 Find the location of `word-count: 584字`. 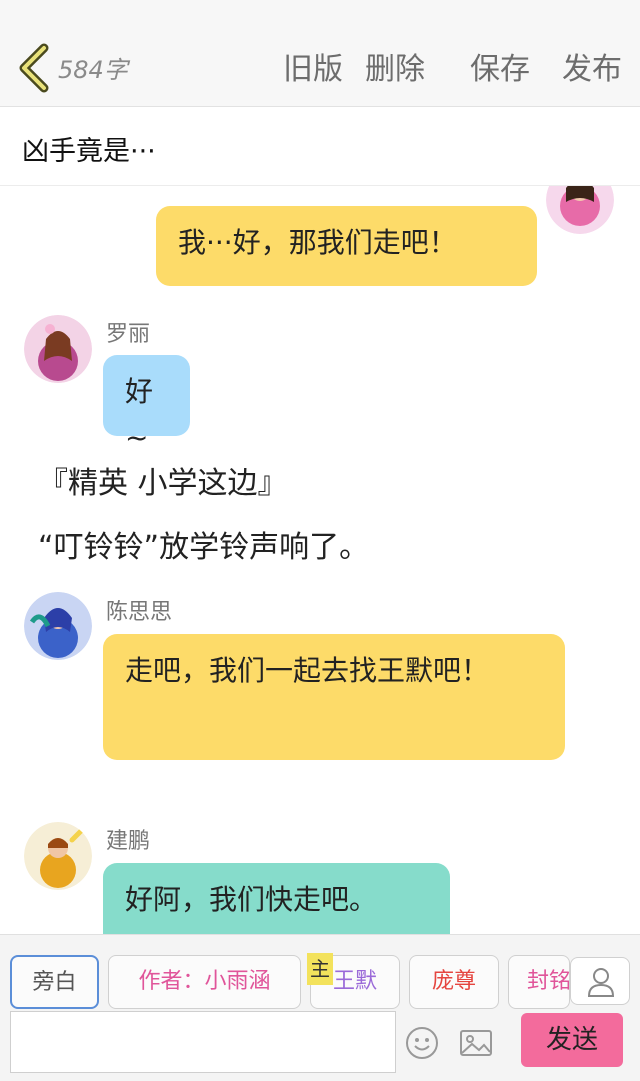

word-count: 584字 is located at coordinates (93, 70).